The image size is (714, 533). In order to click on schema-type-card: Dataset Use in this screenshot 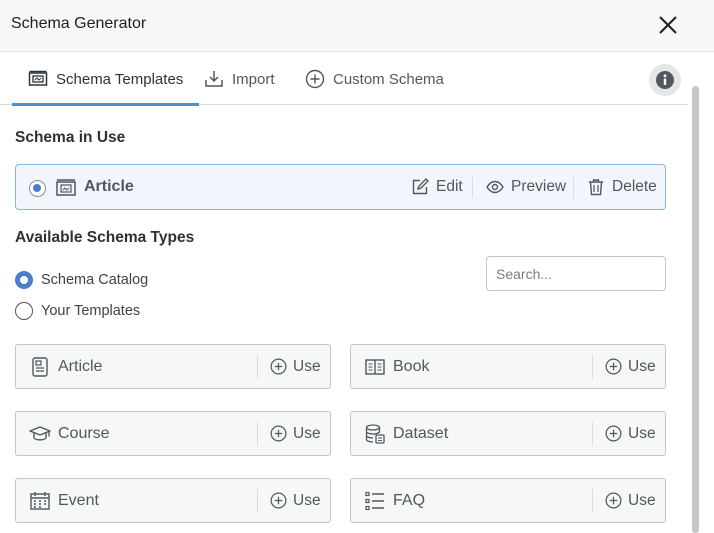, I will do `click(508, 433)`.